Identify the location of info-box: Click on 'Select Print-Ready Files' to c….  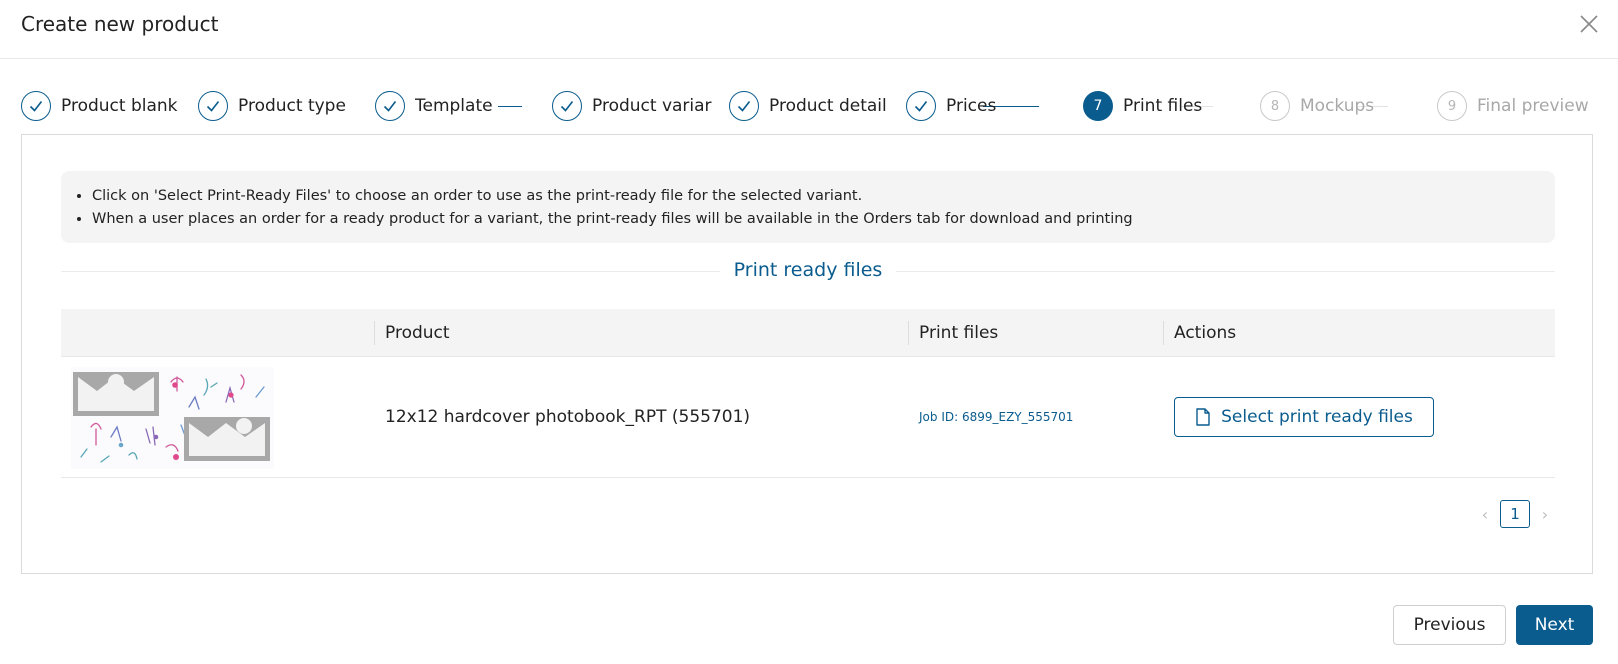
(808, 207).